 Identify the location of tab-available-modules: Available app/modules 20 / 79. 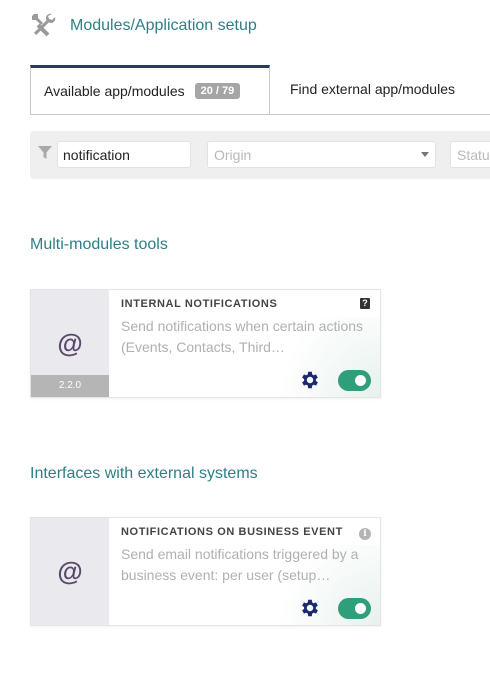
(150, 89).